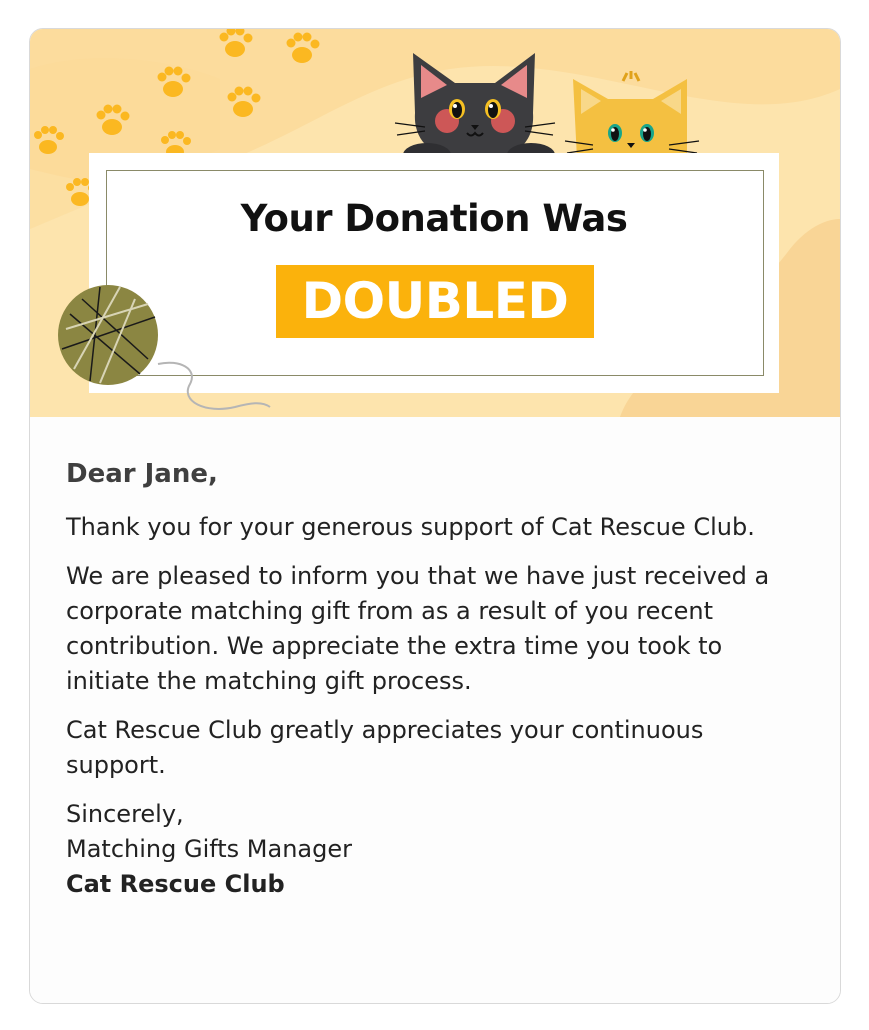 The height and width of the screenshot is (1030, 869). What do you see at coordinates (435, 301) in the screenshot?
I see `doubled-highlight: DOUBLED` at bounding box center [435, 301].